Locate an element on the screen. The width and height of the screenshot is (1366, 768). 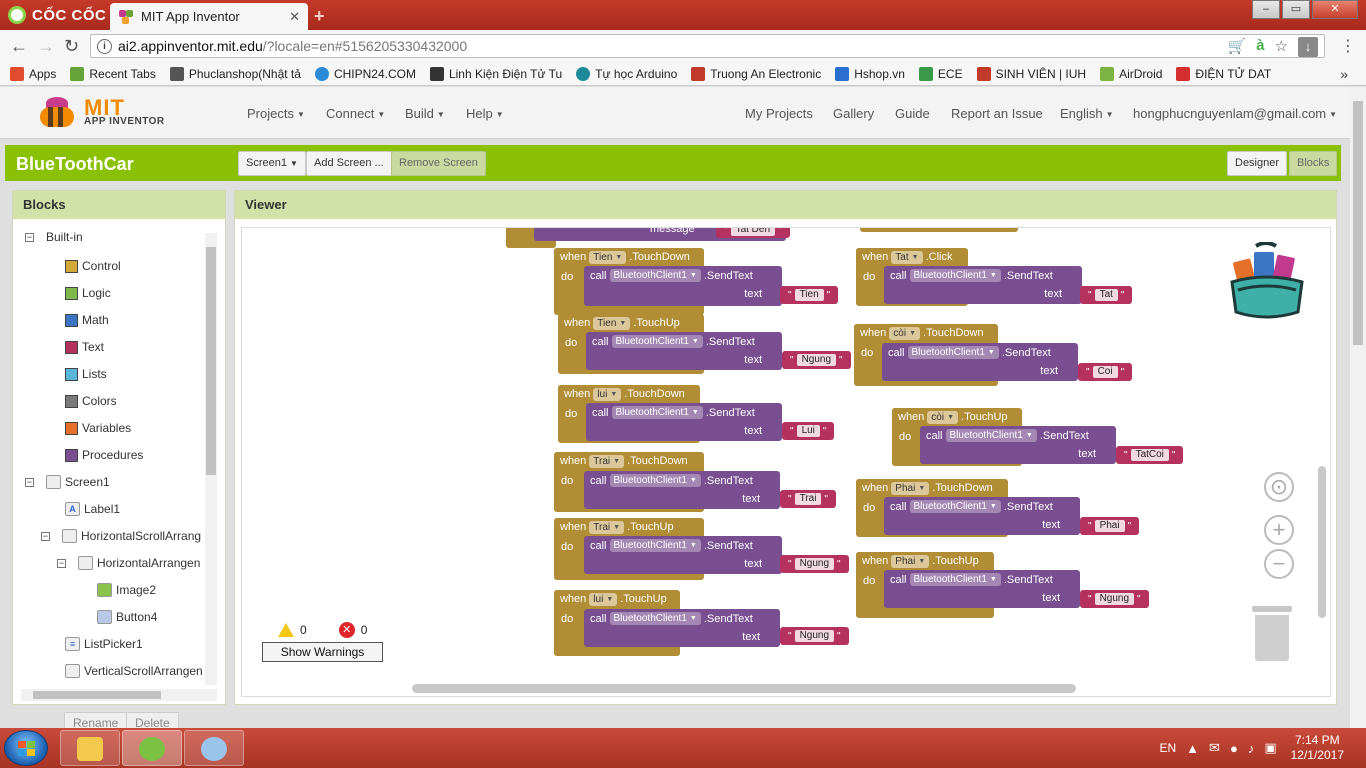
zoom-in-icon: + is located at coordinates (1279, 530).